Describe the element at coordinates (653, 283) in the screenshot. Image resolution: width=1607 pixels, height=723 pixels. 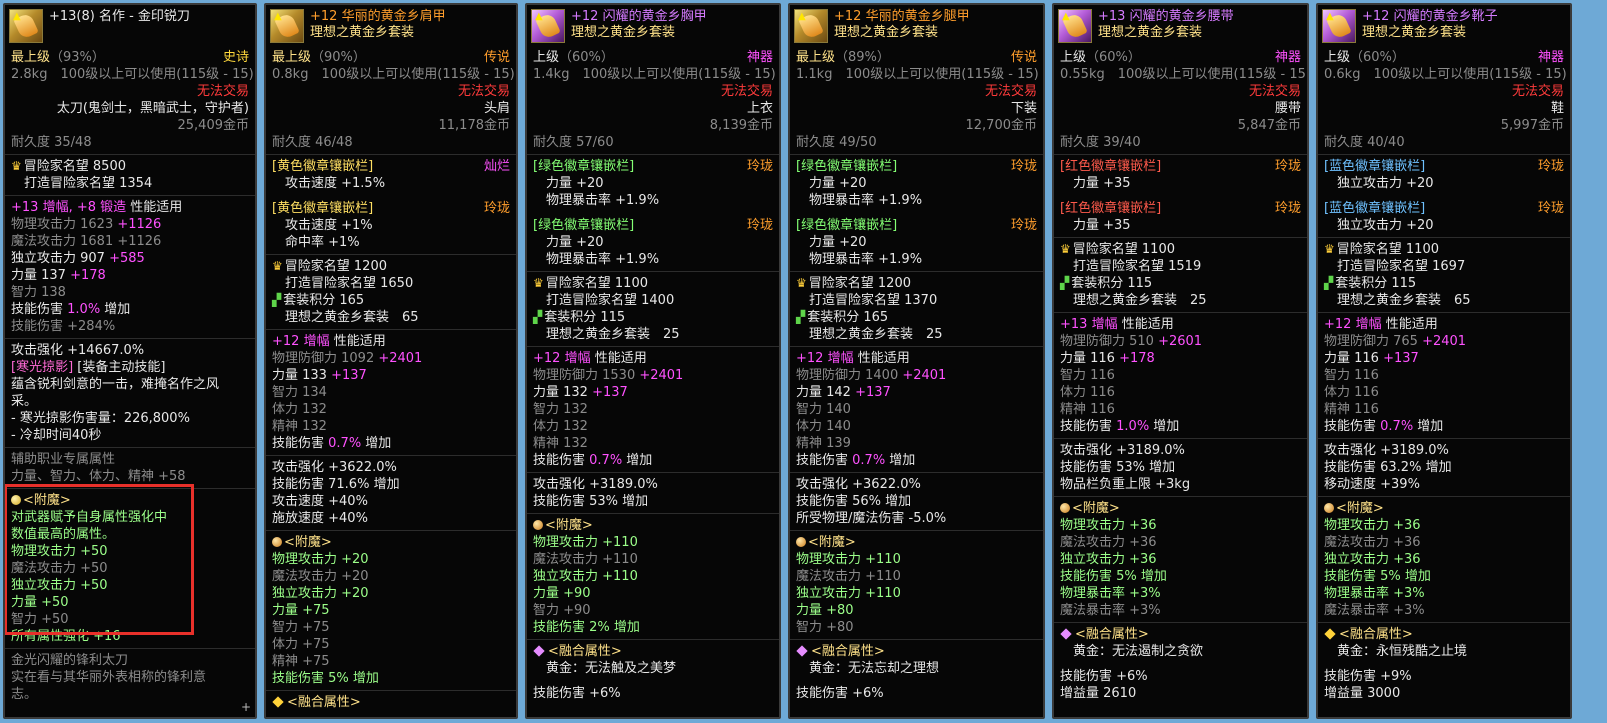
I see `stat-line: ♛ 冒险家名望 1100` at that location.